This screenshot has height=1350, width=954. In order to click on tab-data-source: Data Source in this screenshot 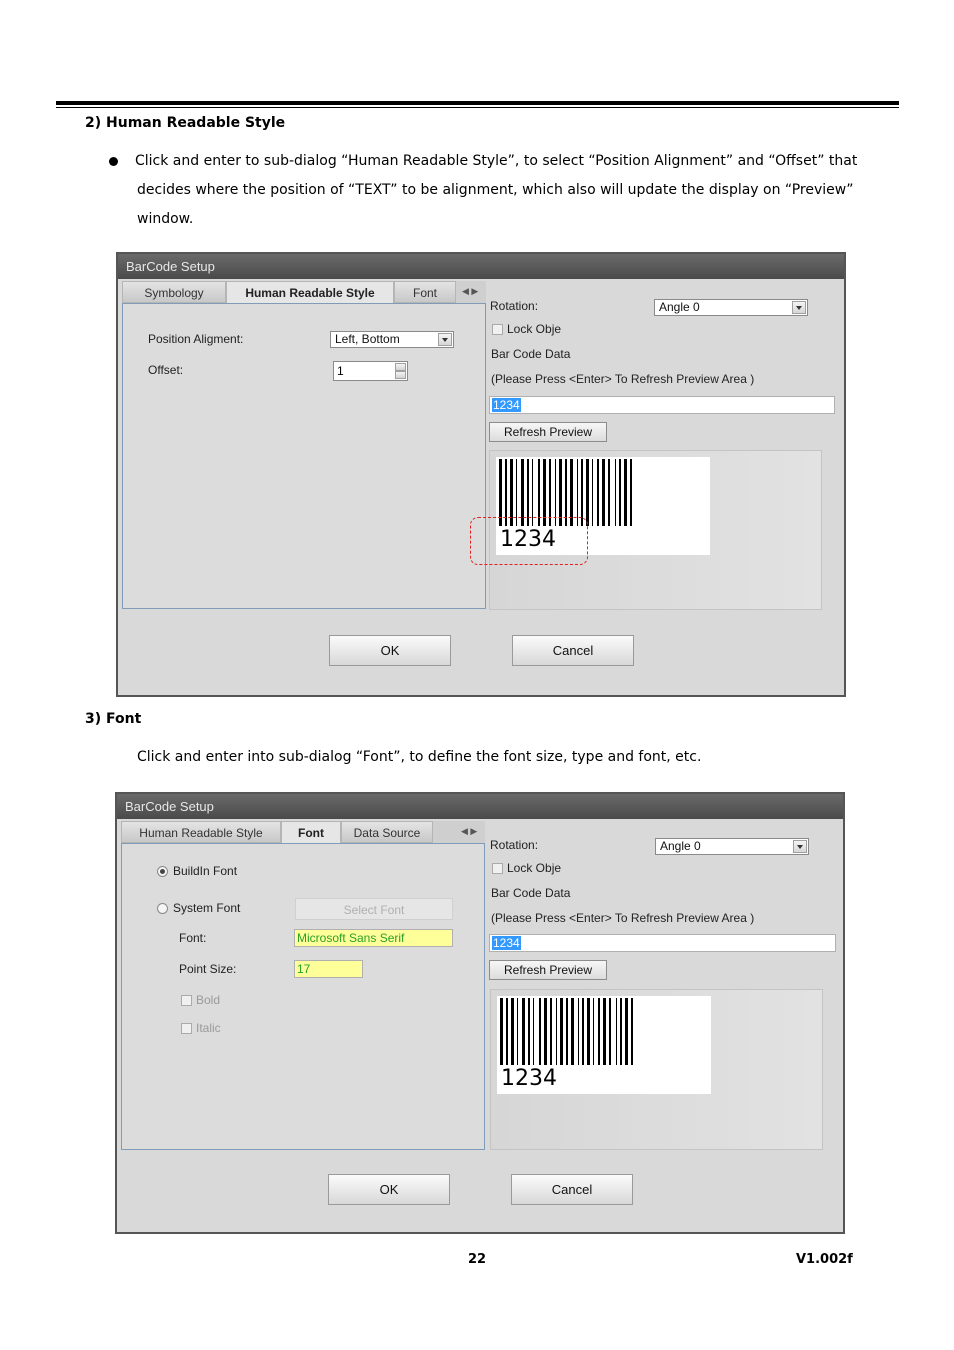, I will do `click(387, 832)`.